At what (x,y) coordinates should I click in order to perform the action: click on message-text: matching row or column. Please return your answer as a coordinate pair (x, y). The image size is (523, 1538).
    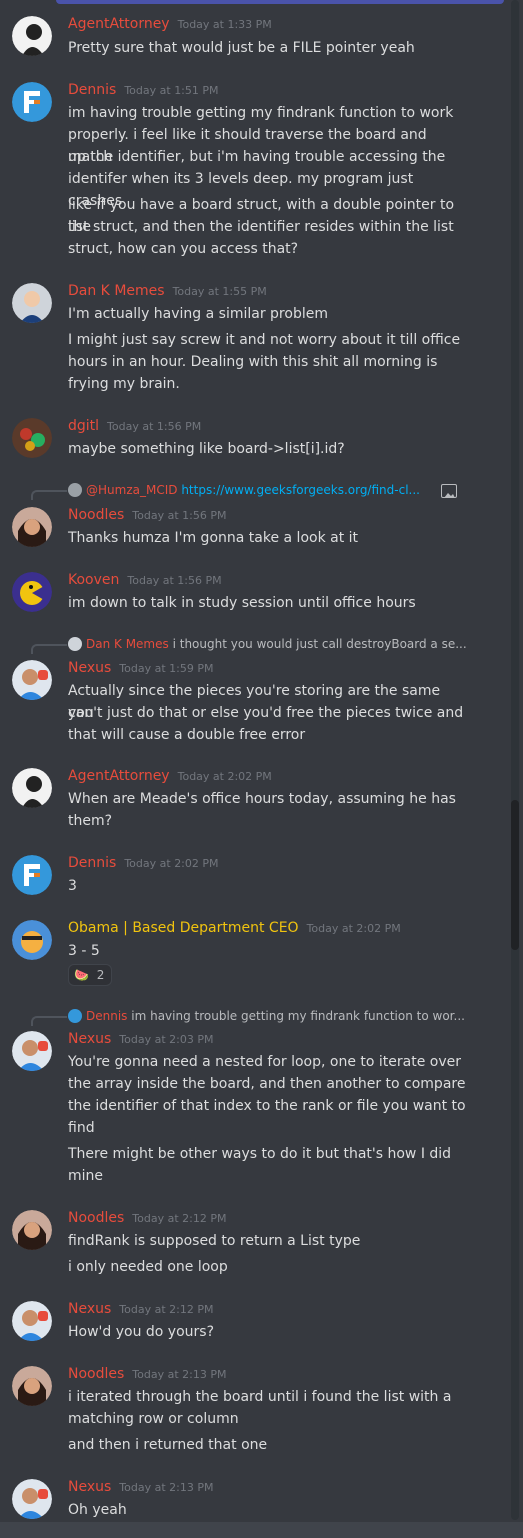
    Looking at the image, I should click on (153, 1419).